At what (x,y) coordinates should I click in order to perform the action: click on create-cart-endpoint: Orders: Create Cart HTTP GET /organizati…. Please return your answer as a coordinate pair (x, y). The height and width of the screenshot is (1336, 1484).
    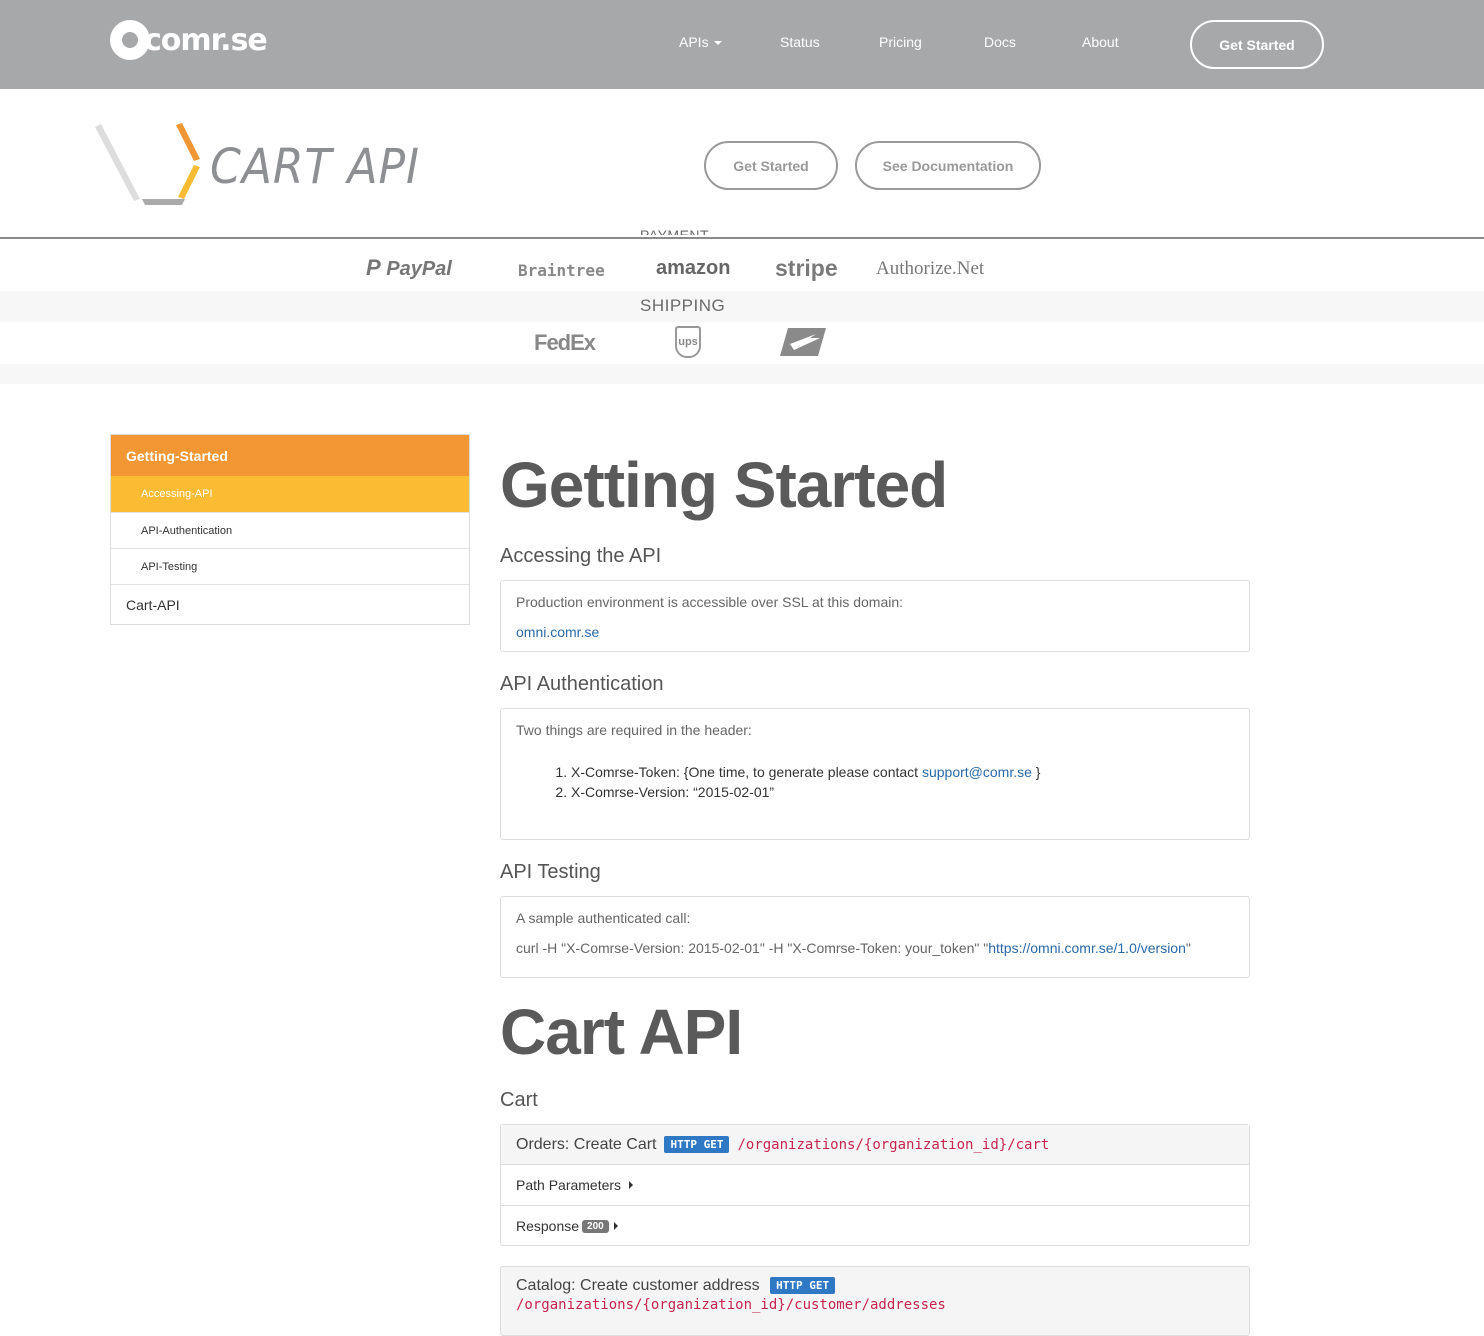
    Looking at the image, I should click on (875, 1185).